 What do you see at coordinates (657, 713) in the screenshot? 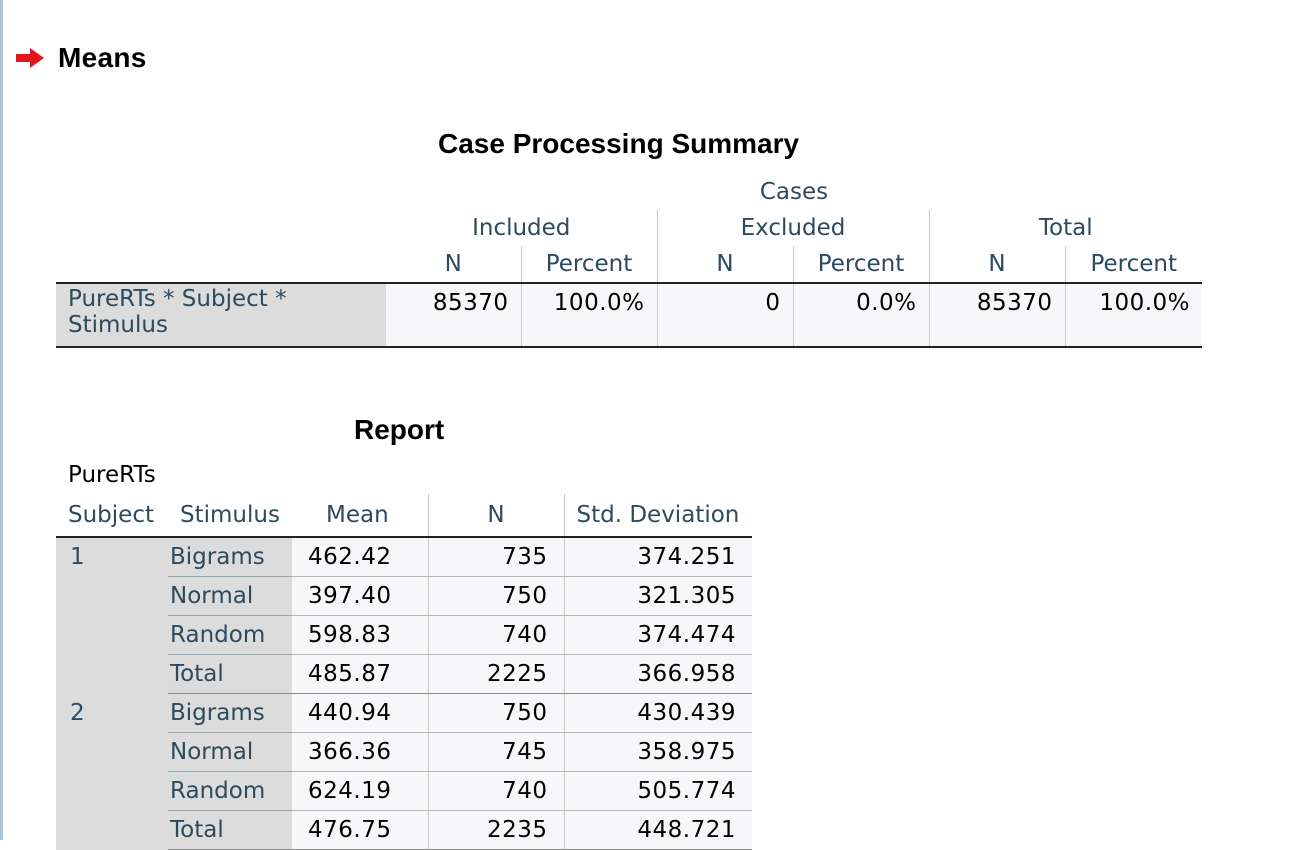
I see `sd-cell: 430.439` at bounding box center [657, 713].